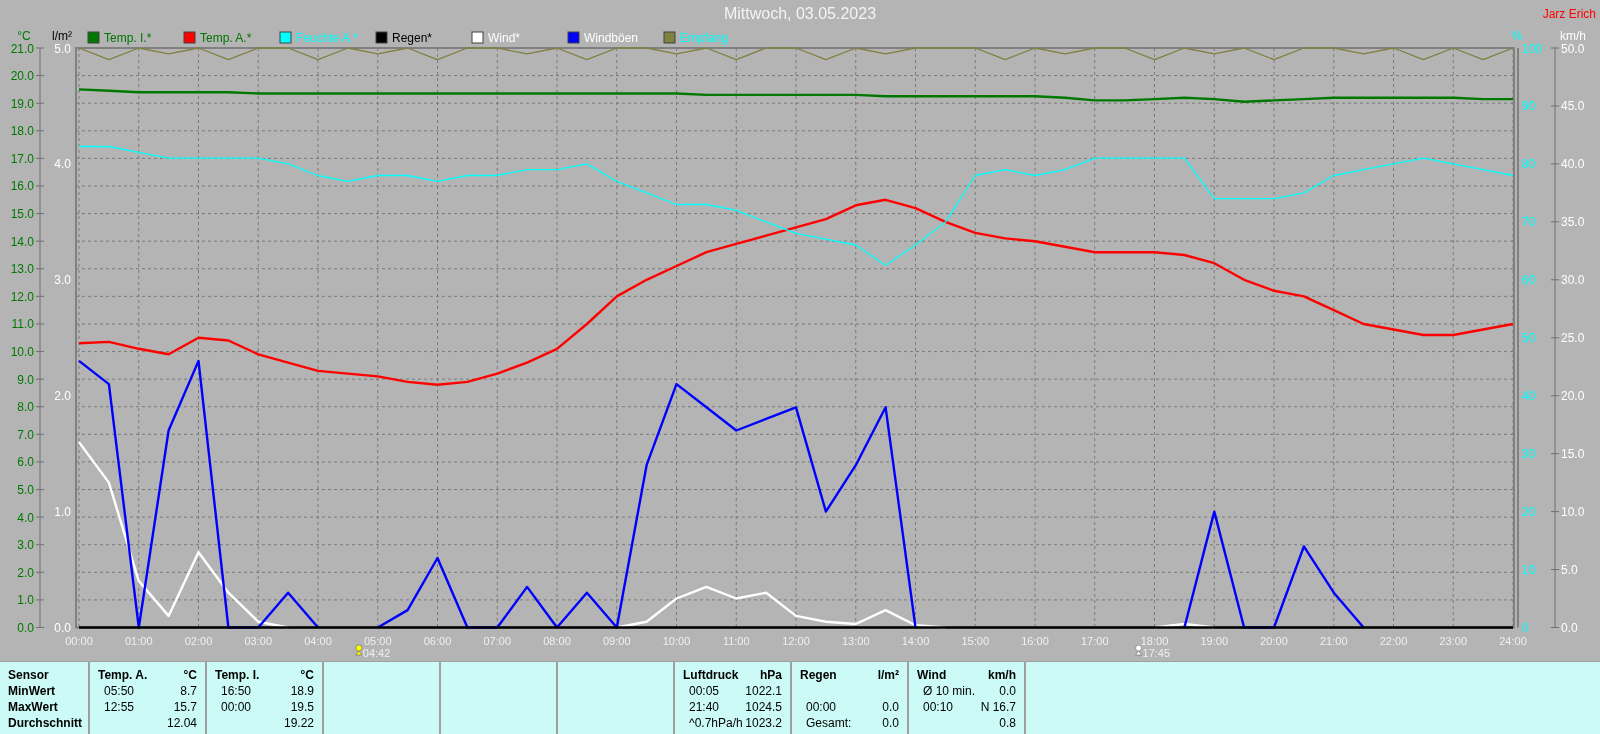  I want to click on tick-label: 22:00, so click(1393, 641).